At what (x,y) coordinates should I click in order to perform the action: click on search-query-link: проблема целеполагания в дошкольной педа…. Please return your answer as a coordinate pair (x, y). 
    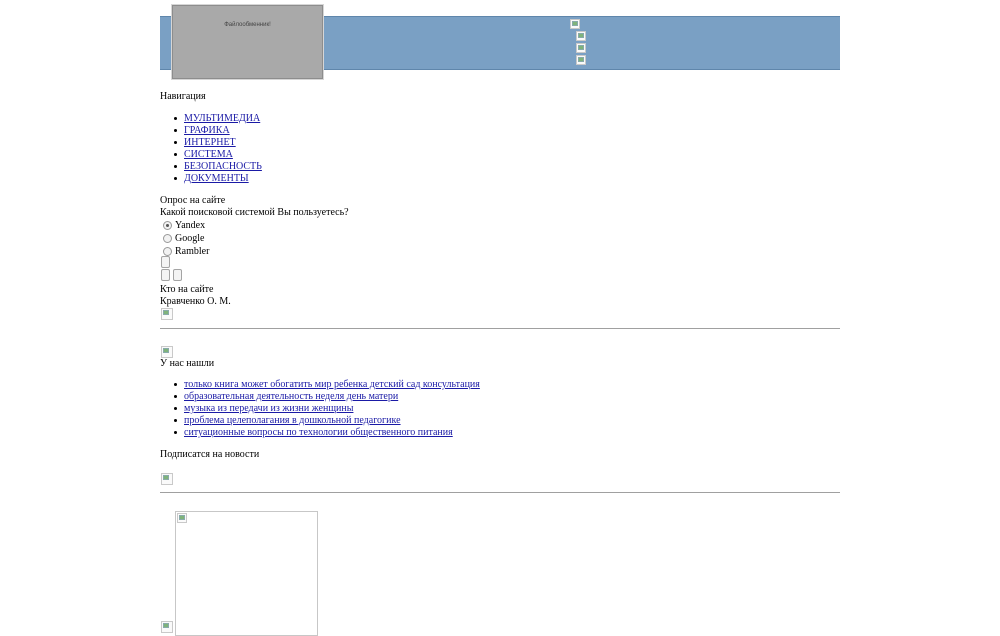
    Looking at the image, I should click on (292, 420).